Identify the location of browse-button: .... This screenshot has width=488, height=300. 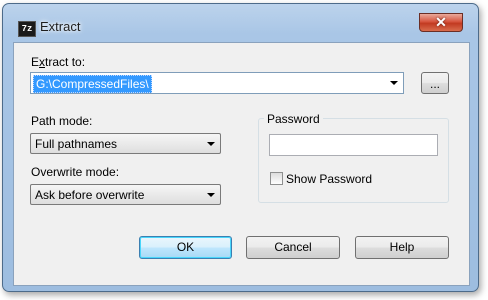
(435, 83).